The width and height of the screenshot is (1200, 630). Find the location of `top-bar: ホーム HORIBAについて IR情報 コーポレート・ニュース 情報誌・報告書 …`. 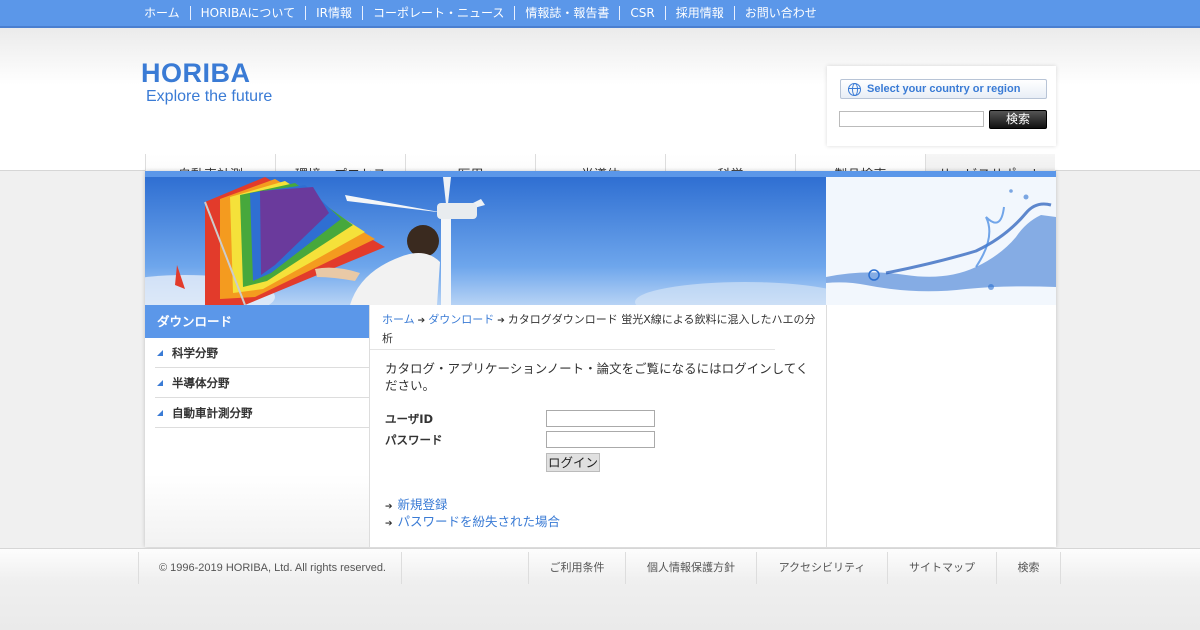

top-bar: ホーム HORIBAについて IR情報 コーポレート・ニュース 情報誌・報告書 … is located at coordinates (600, 14).